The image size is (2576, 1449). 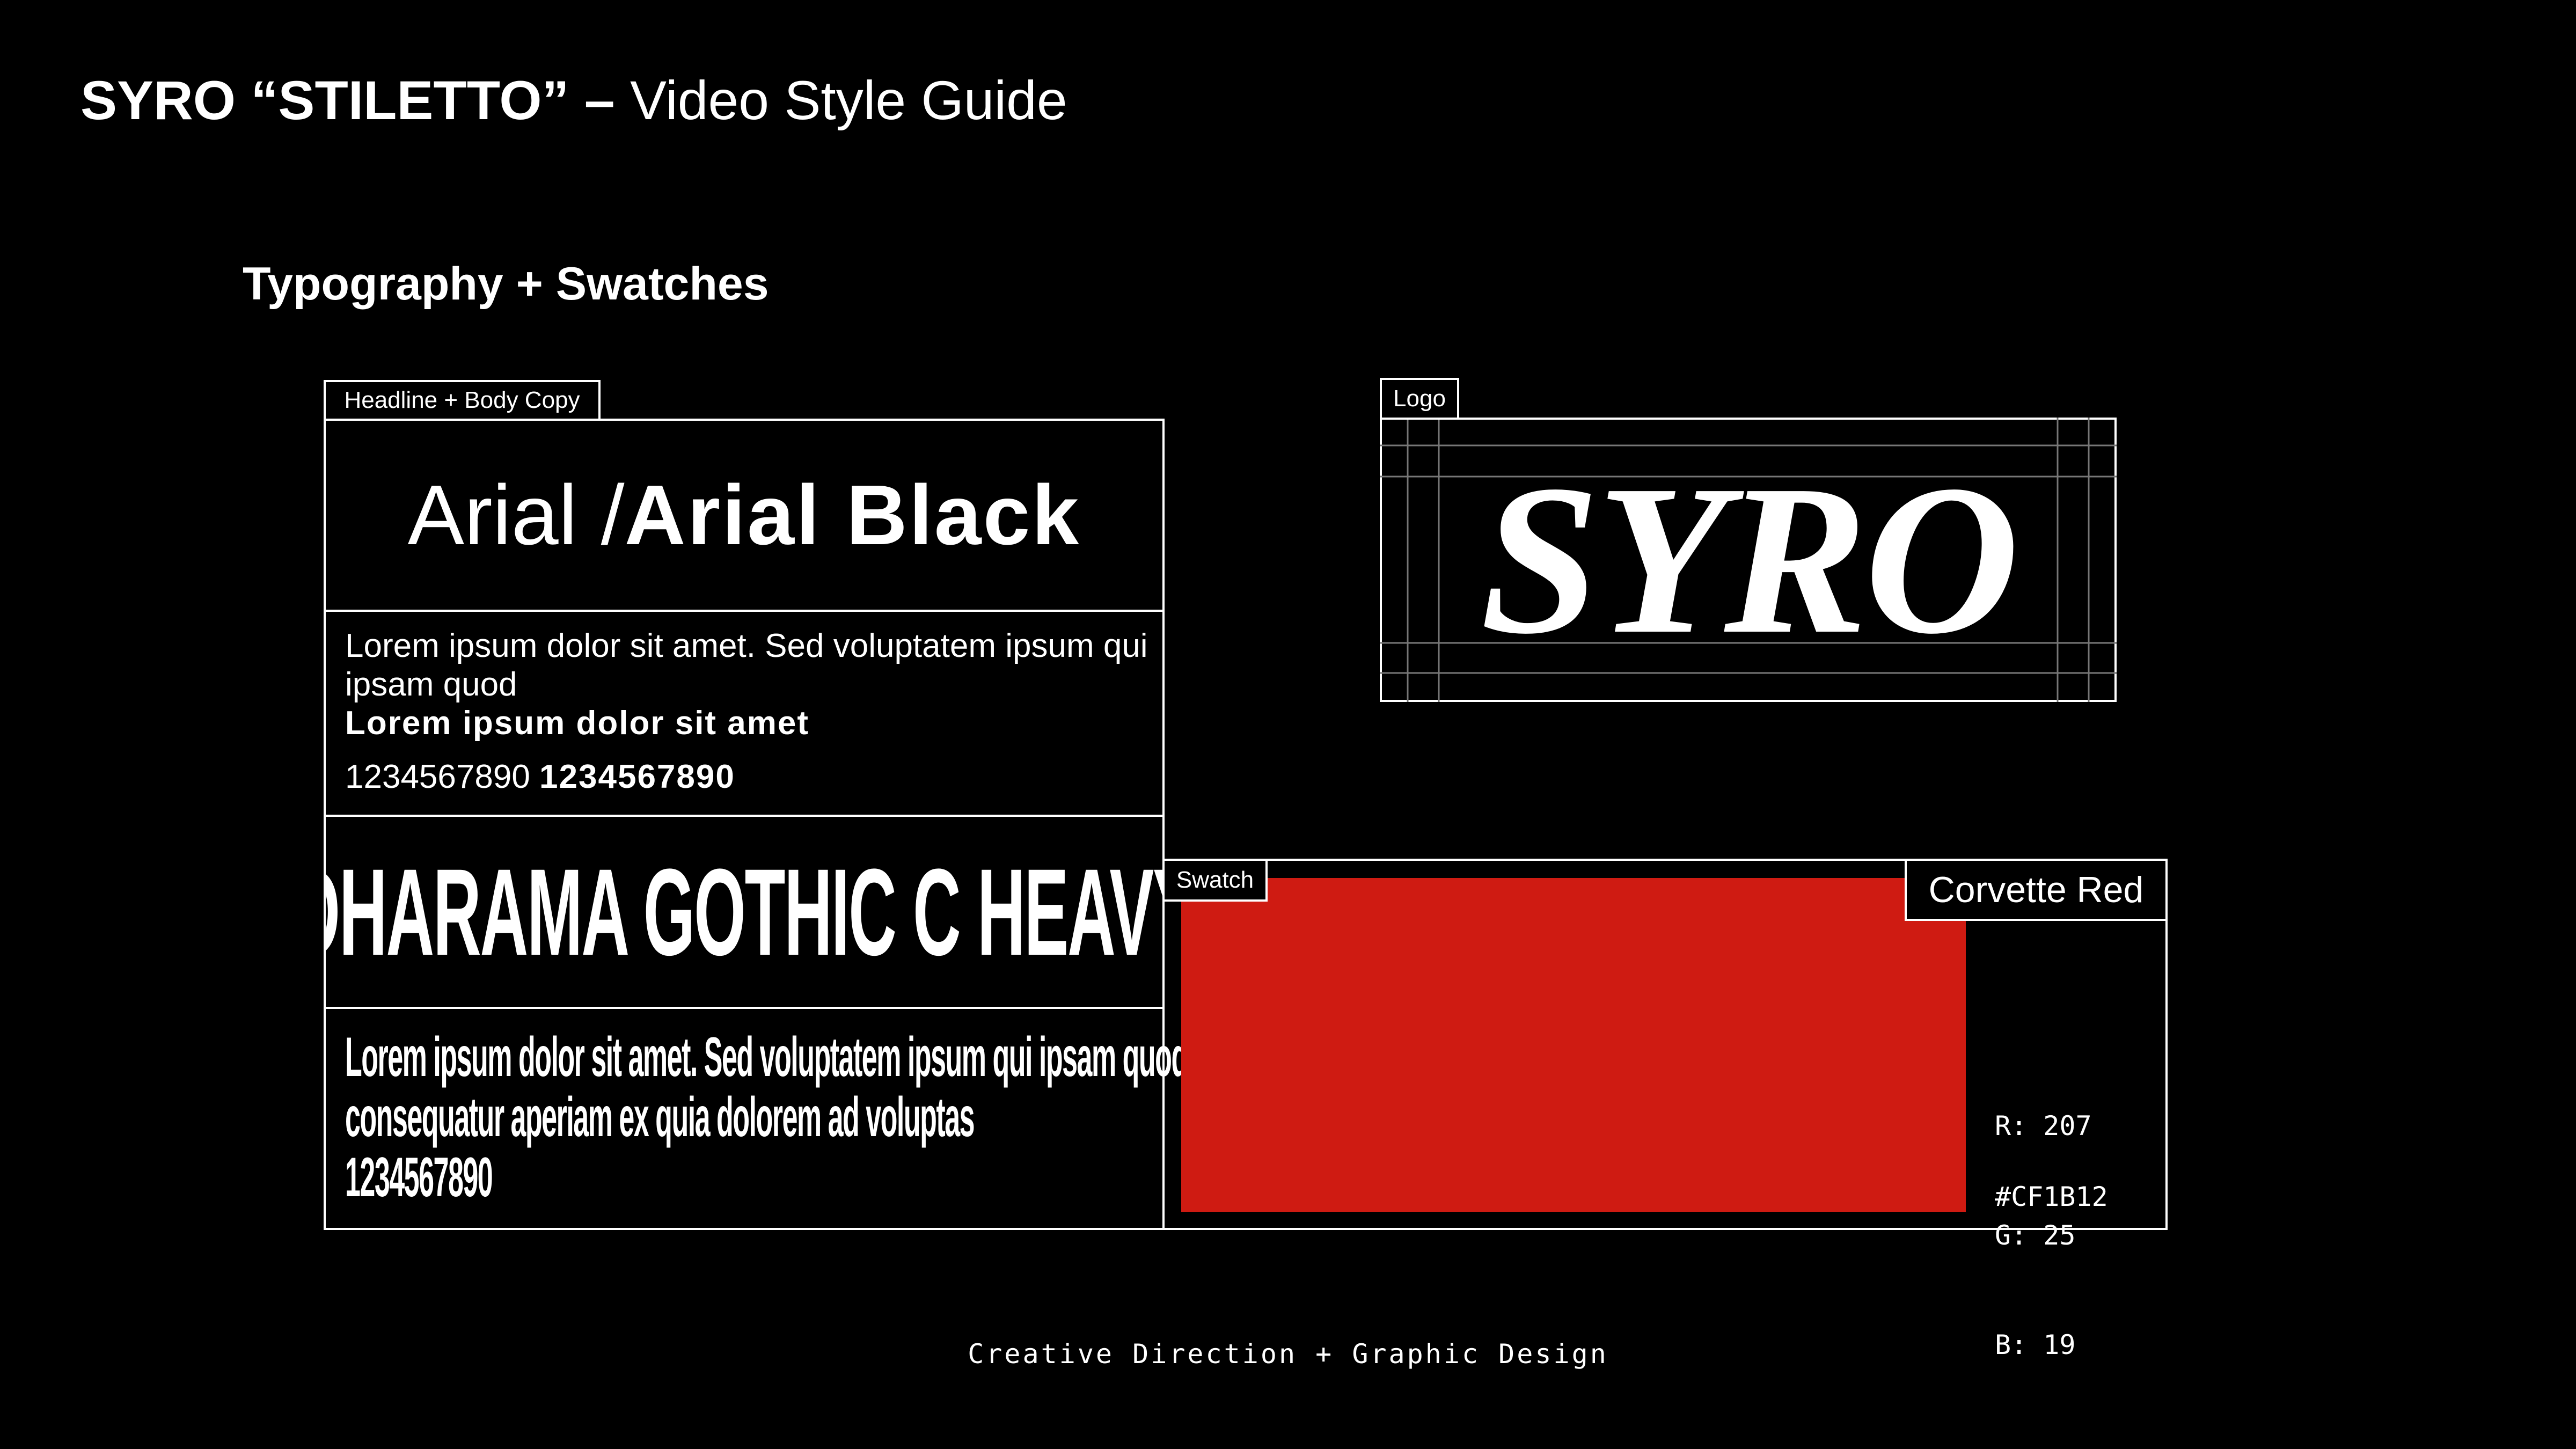 I want to click on body-copy-bold: Lorem ipsum dolor sit amet, so click(x=577, y=723).